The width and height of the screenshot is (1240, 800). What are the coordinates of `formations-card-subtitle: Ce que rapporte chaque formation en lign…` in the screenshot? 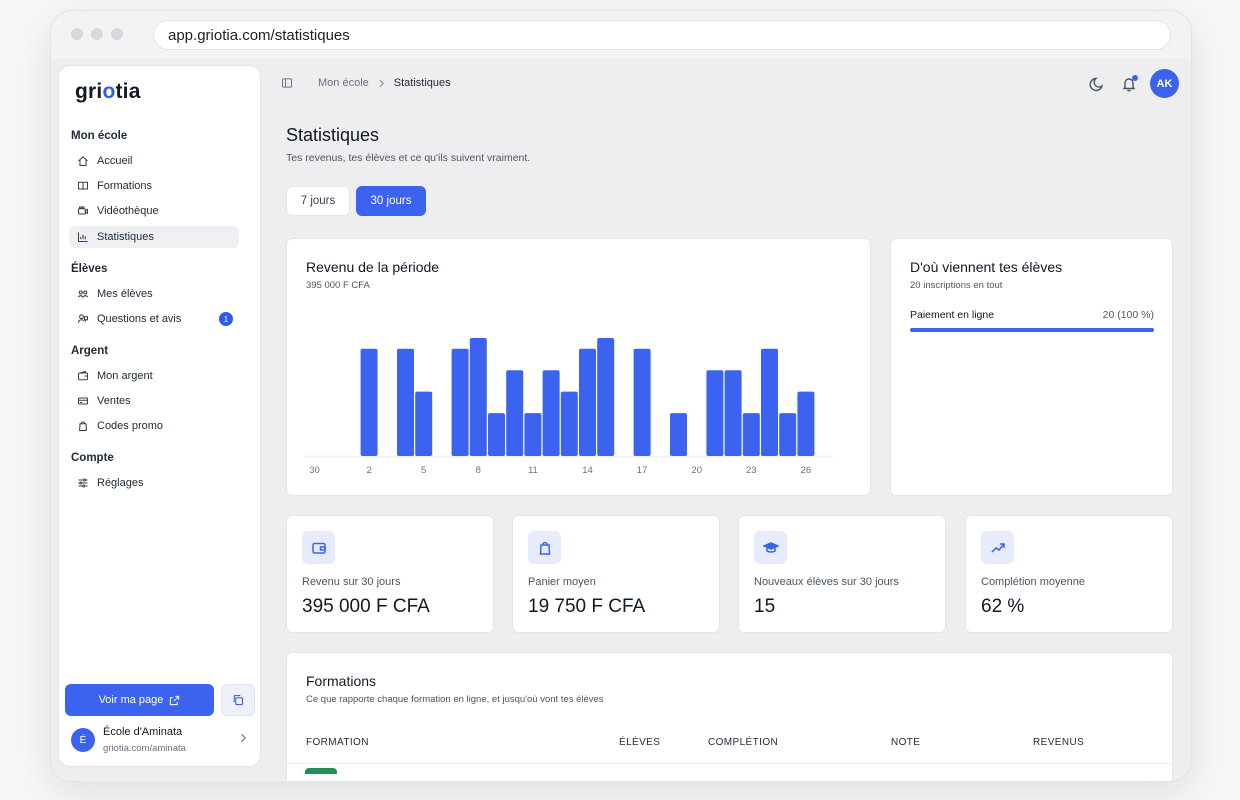 It's located at (455, 699).